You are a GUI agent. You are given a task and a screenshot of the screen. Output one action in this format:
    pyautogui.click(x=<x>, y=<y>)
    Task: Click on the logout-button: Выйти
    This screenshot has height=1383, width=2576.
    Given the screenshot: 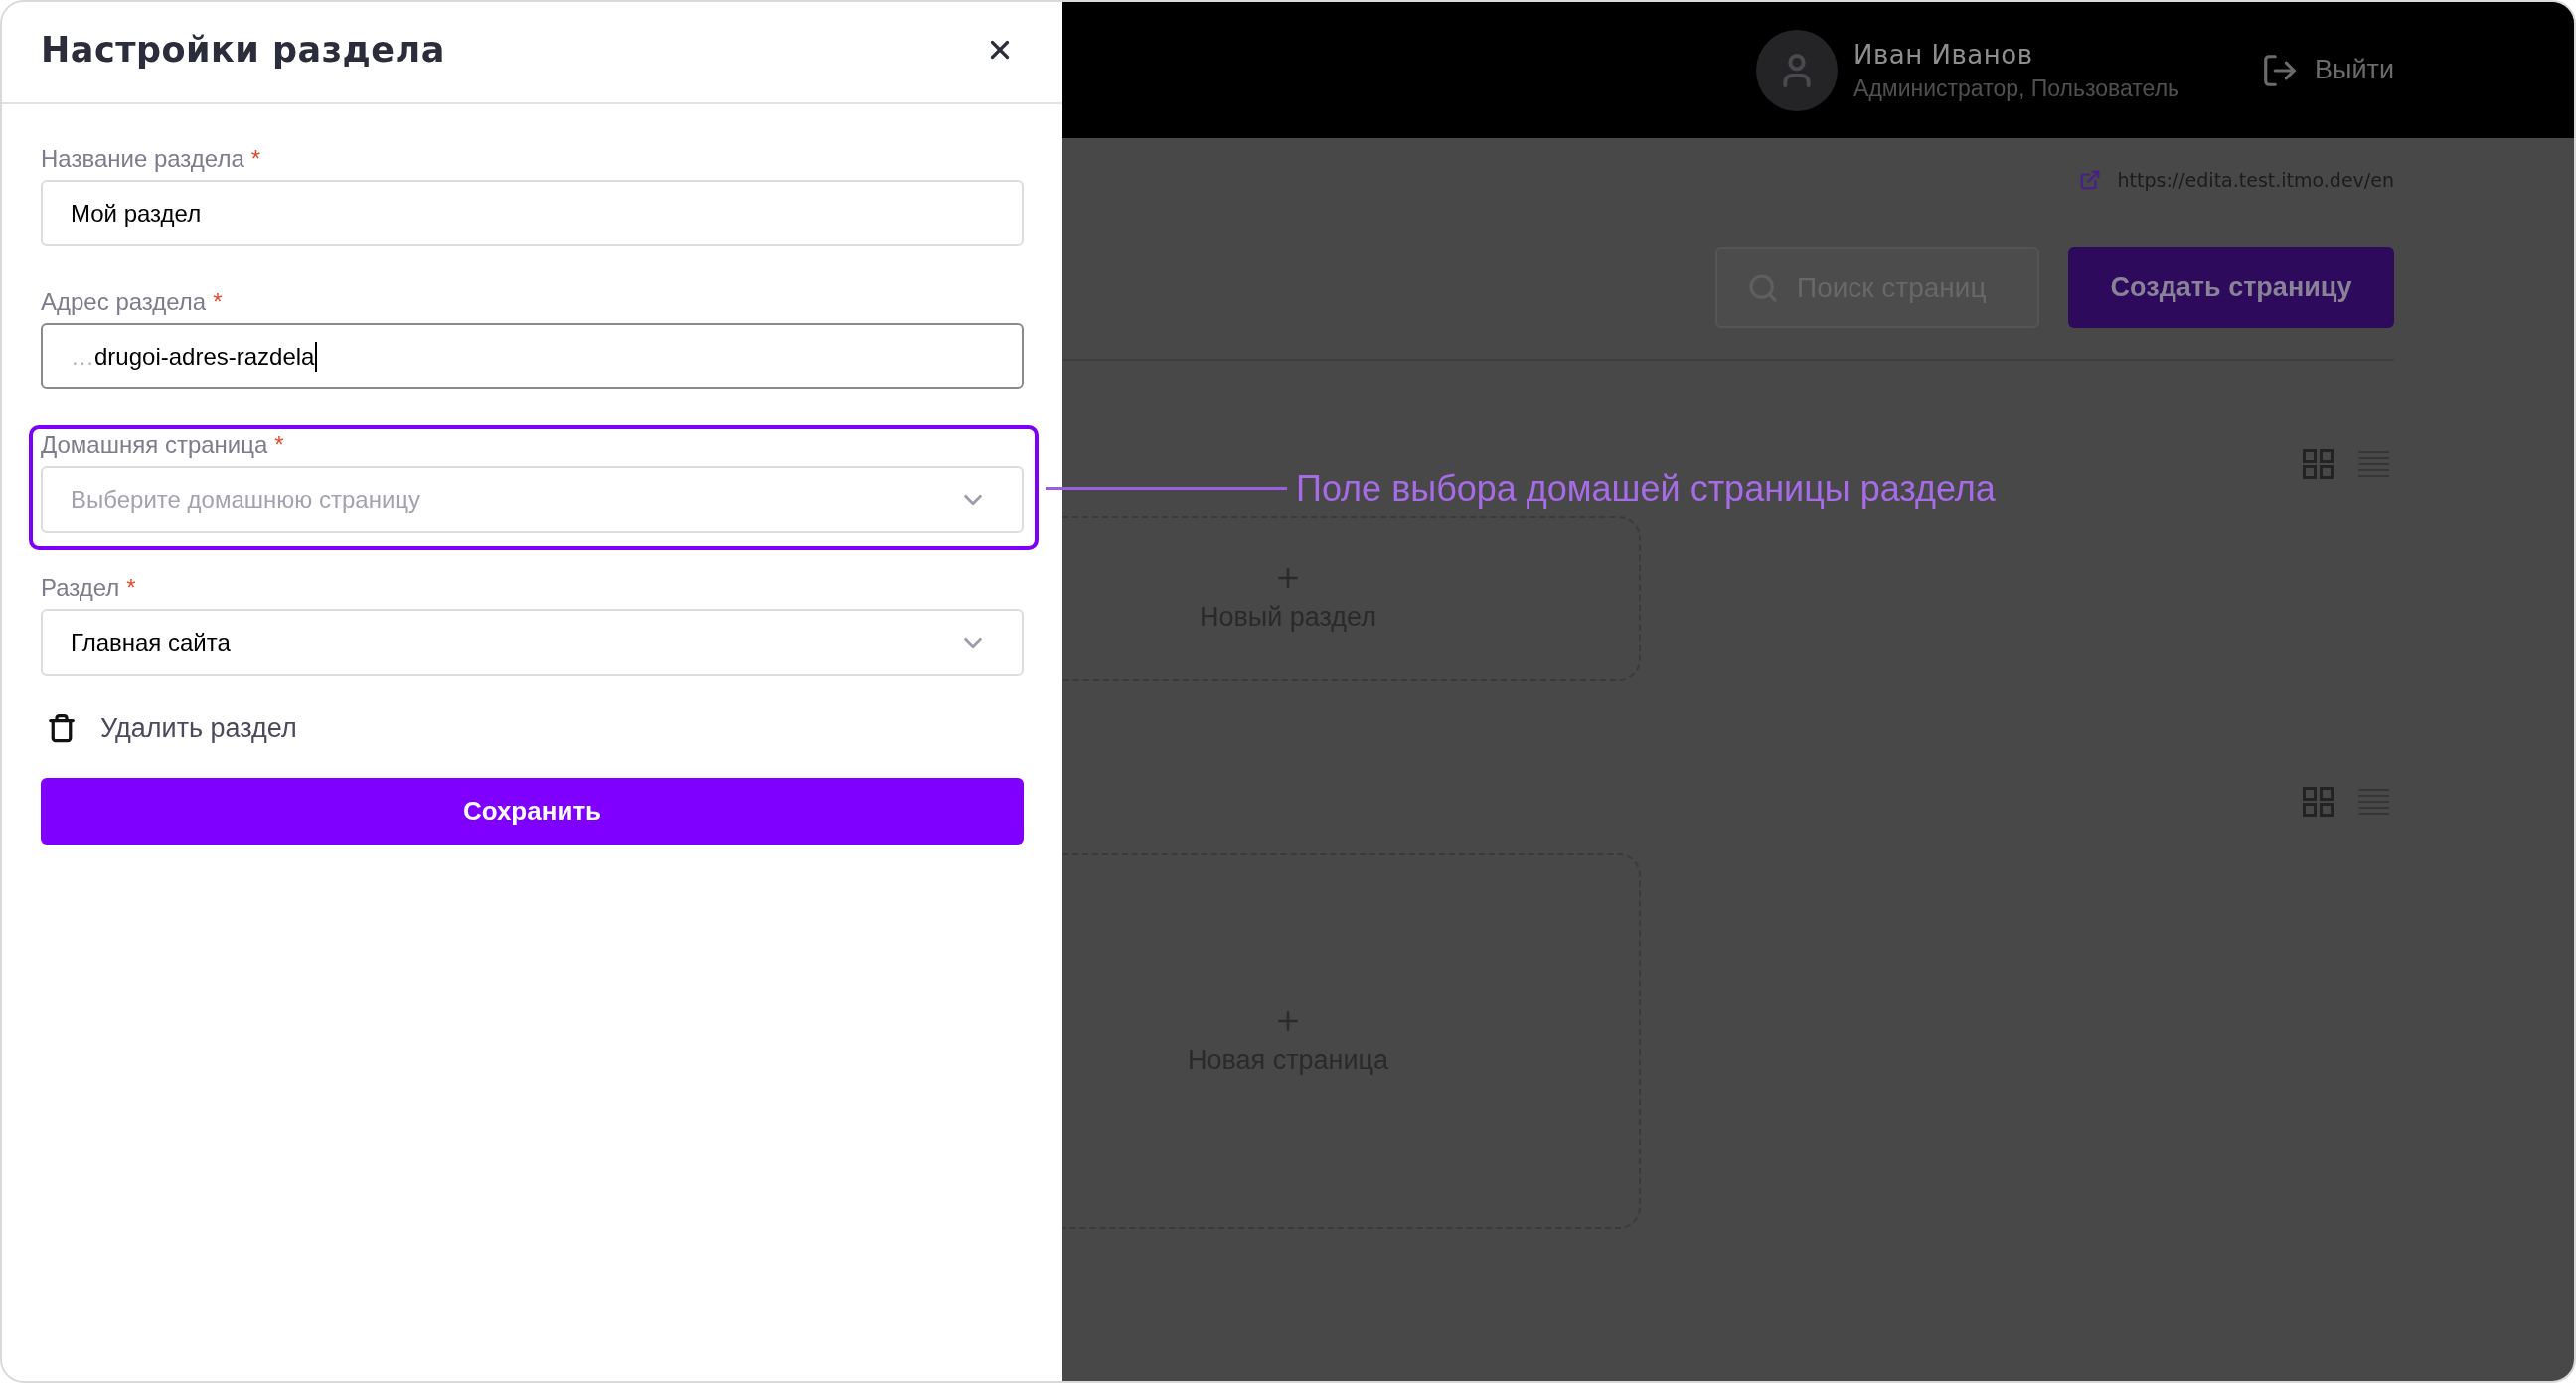 What is the action you would take?
    pyautogui.click(x=2327, y=70)
    